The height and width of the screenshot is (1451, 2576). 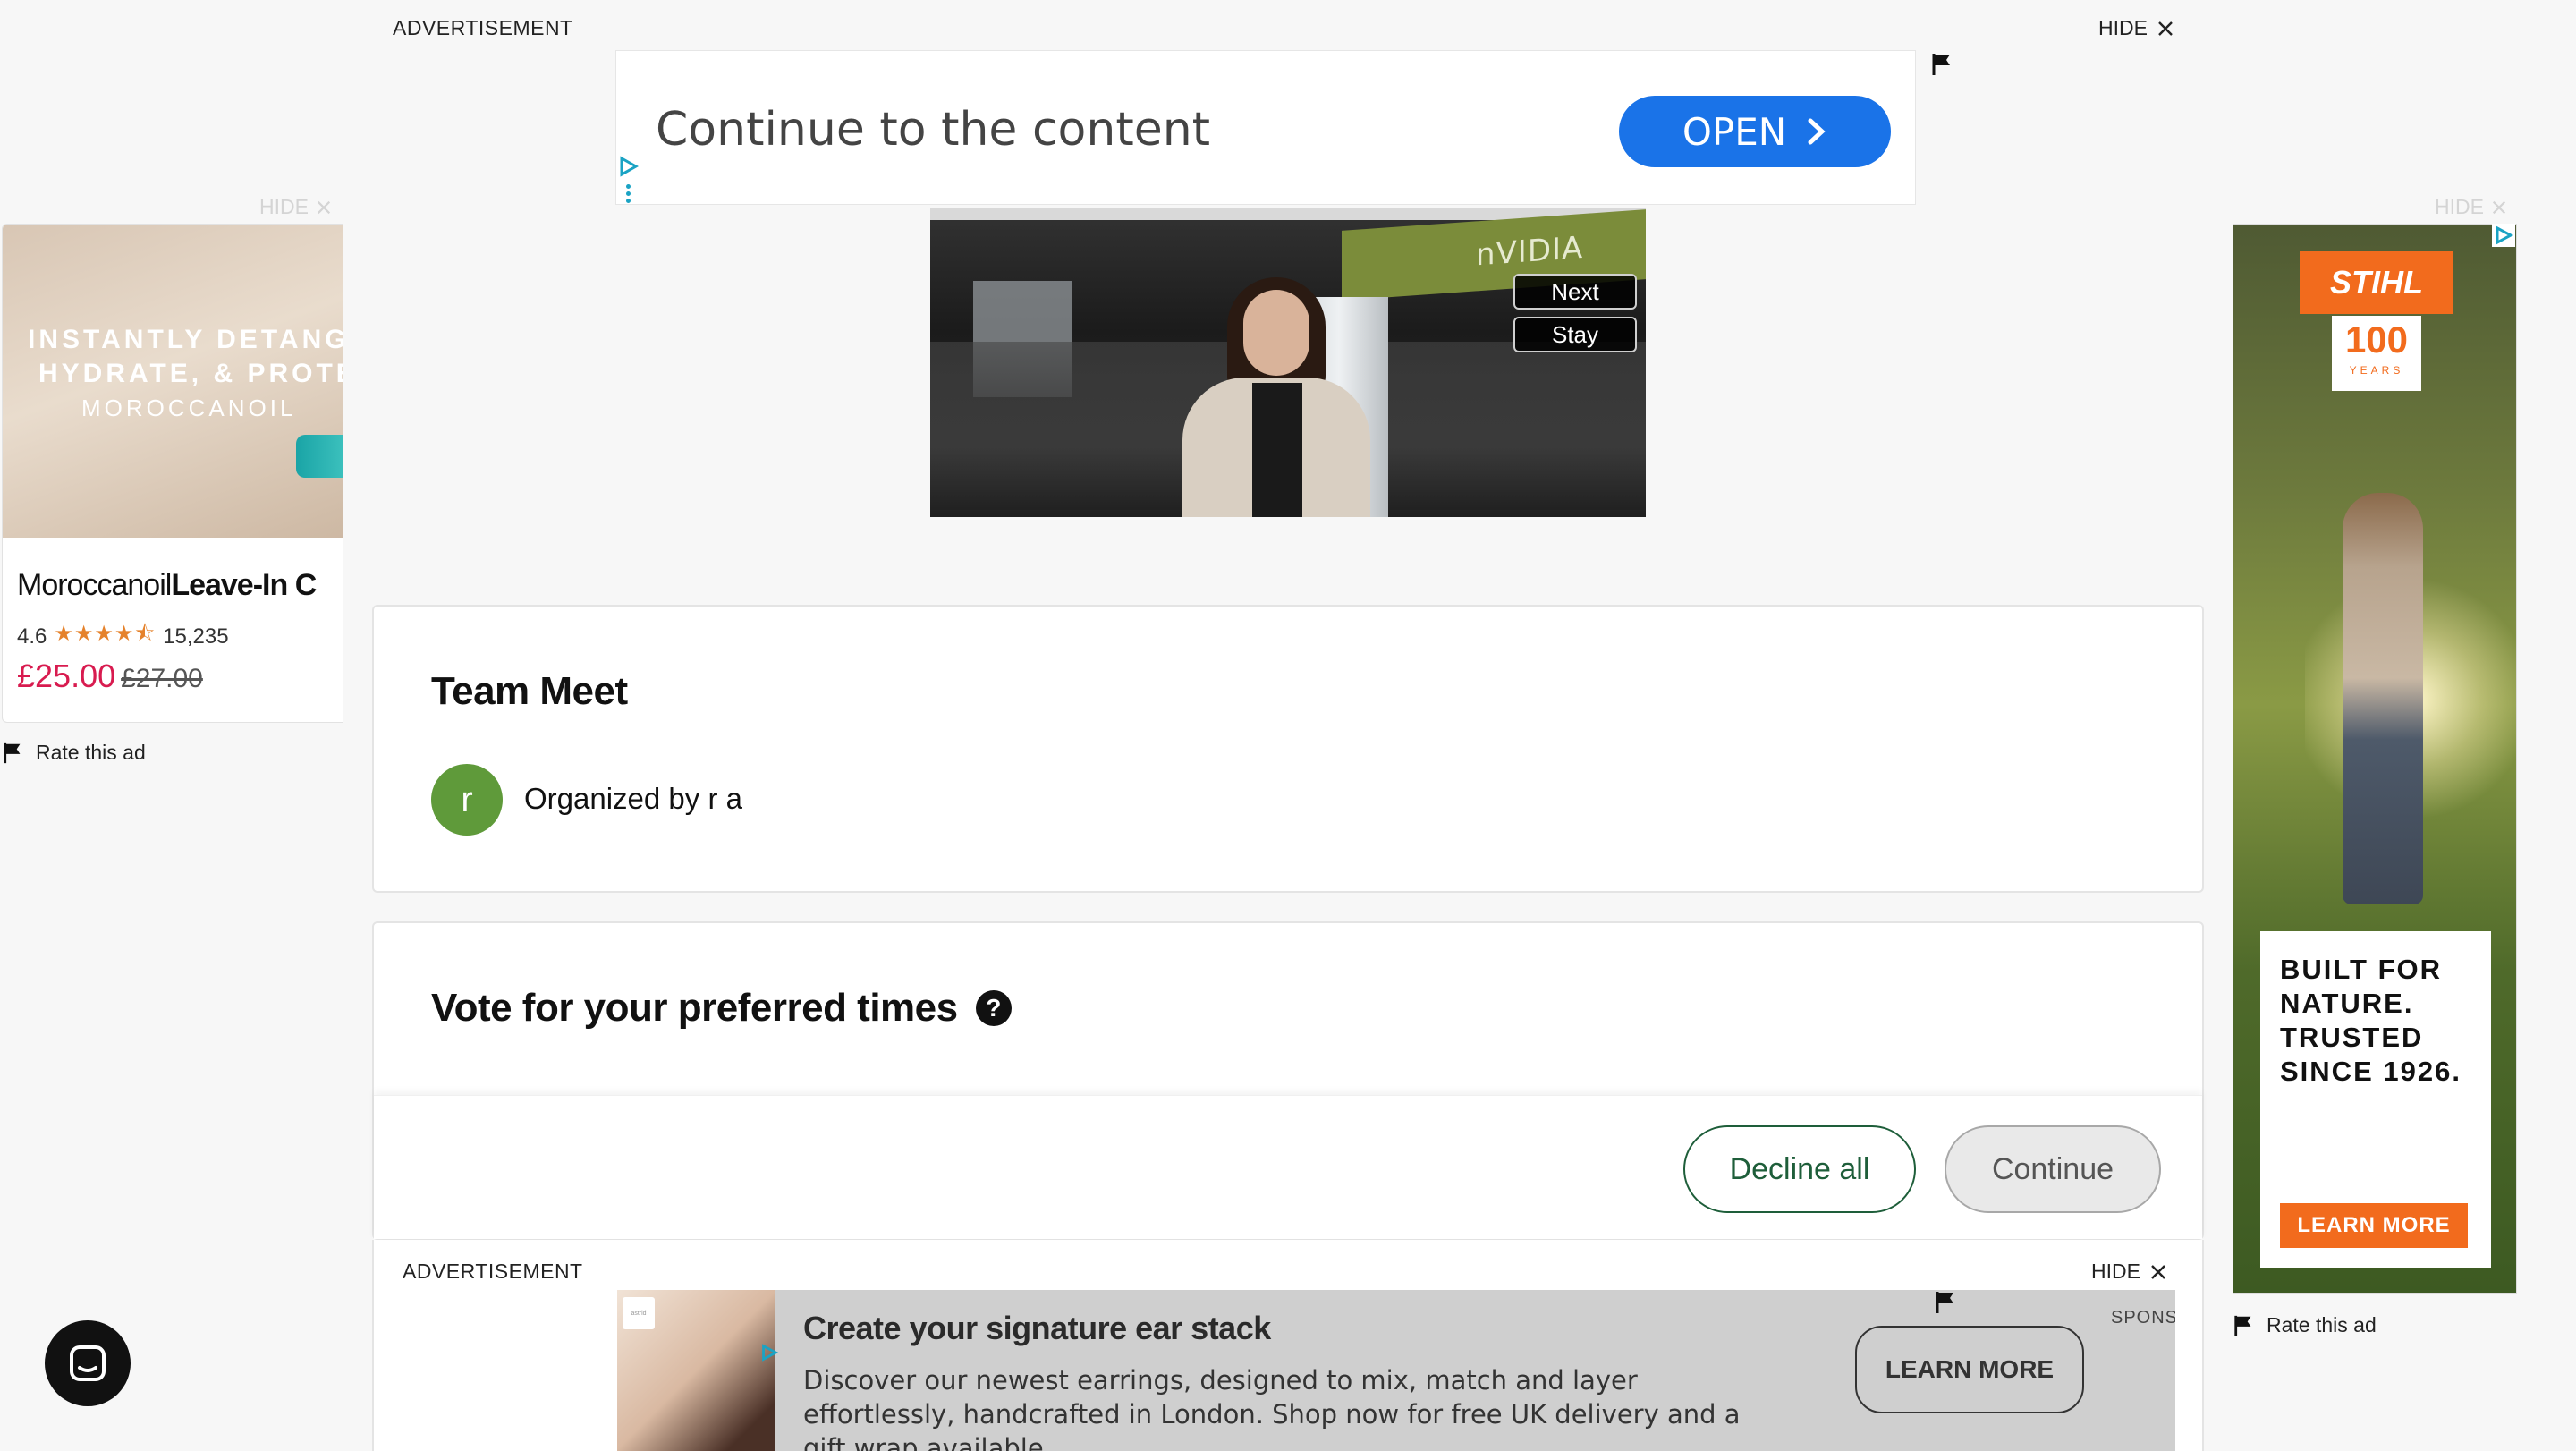 I want to click on event-title: Team Meet, so click(x=529, y=691).